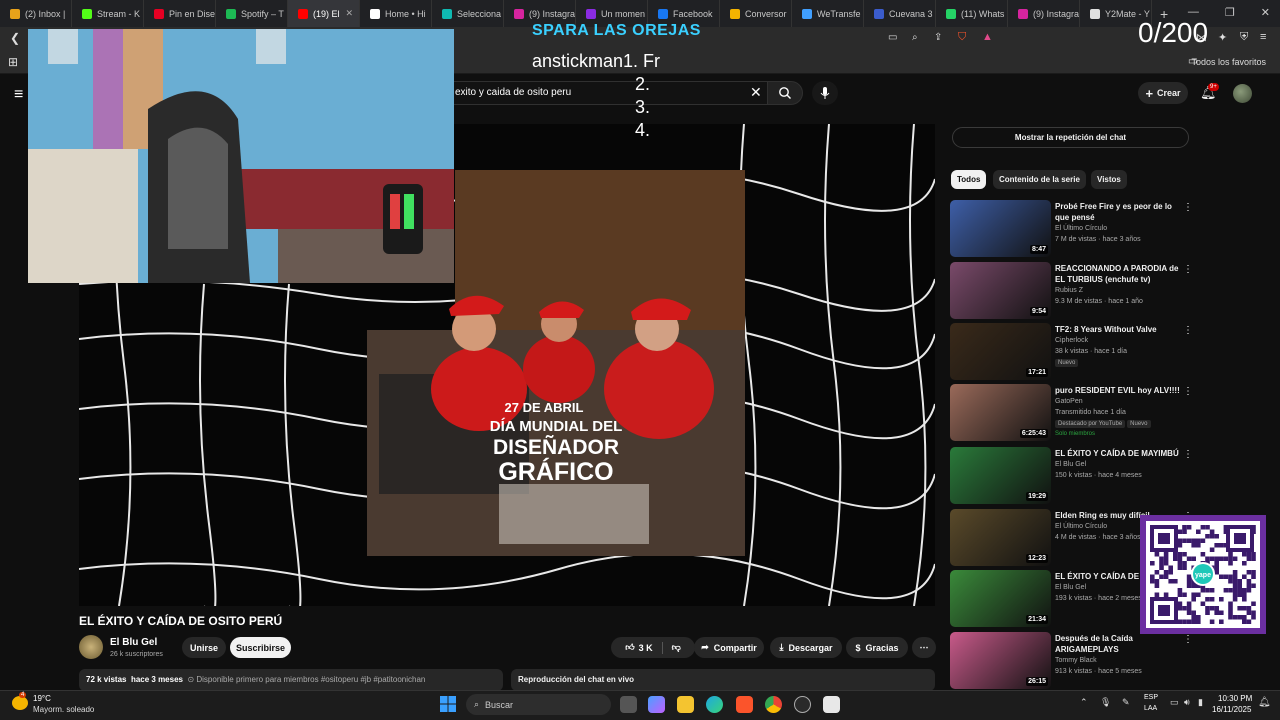  What do you see at coordinates (91, 647) in the screenshot?
I see `channel-avatar` at bounding box center [91, 647].